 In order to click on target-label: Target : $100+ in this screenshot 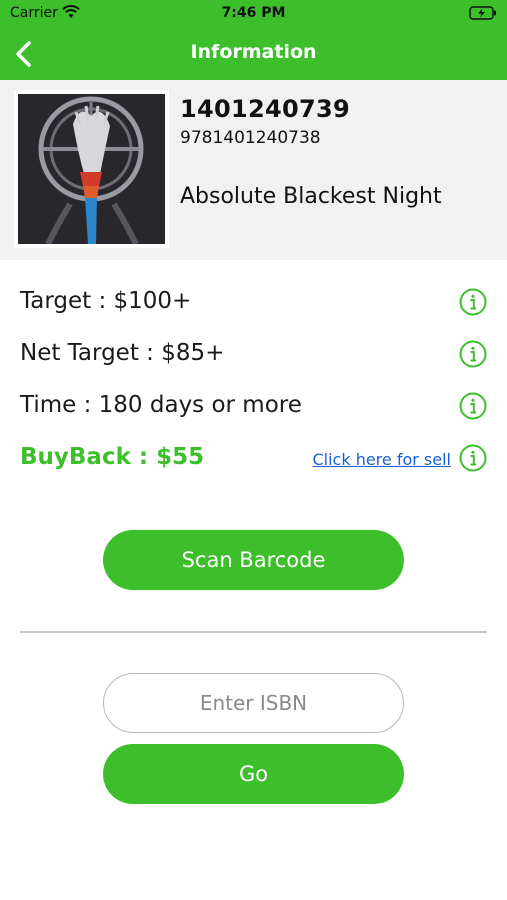, I will do `click(106, 301)`.